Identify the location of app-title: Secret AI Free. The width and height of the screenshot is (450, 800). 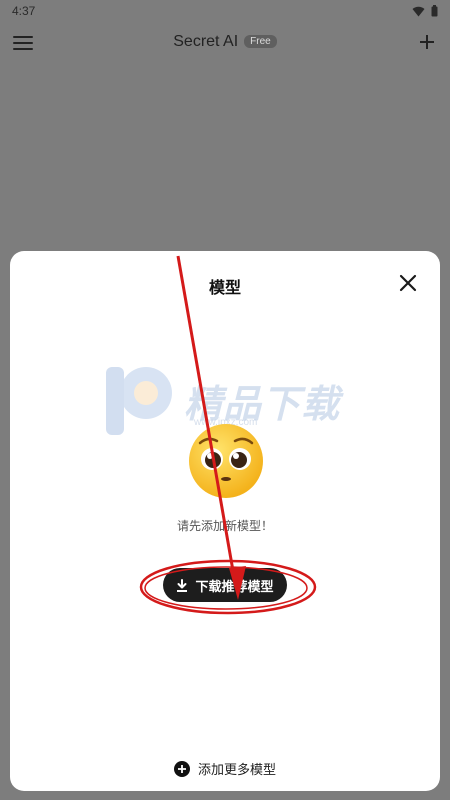
(225, 42).